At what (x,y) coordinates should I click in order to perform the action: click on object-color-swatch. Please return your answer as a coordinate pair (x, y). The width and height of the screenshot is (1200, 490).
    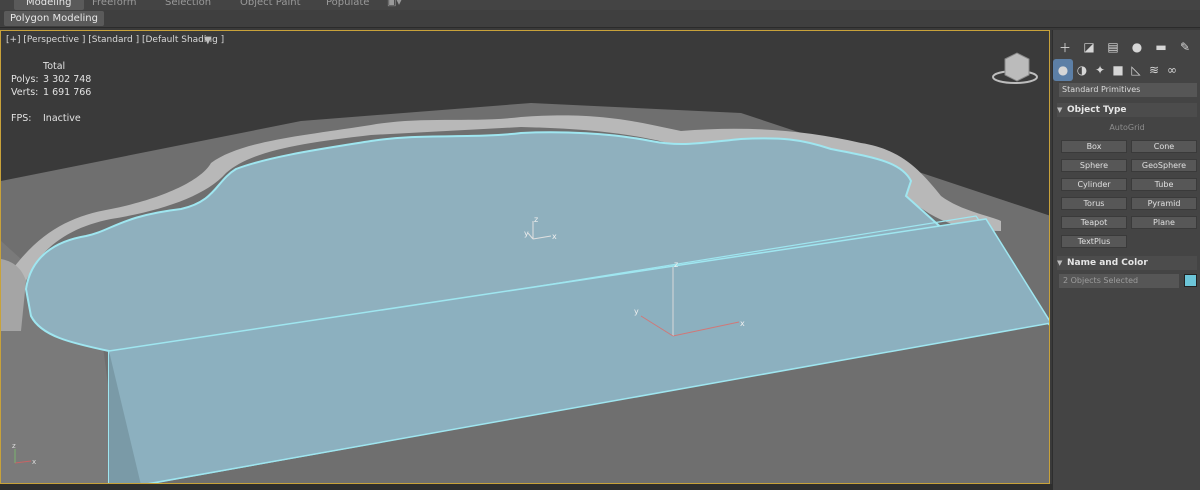
    Looking at the image, I should click on (1190, 280).